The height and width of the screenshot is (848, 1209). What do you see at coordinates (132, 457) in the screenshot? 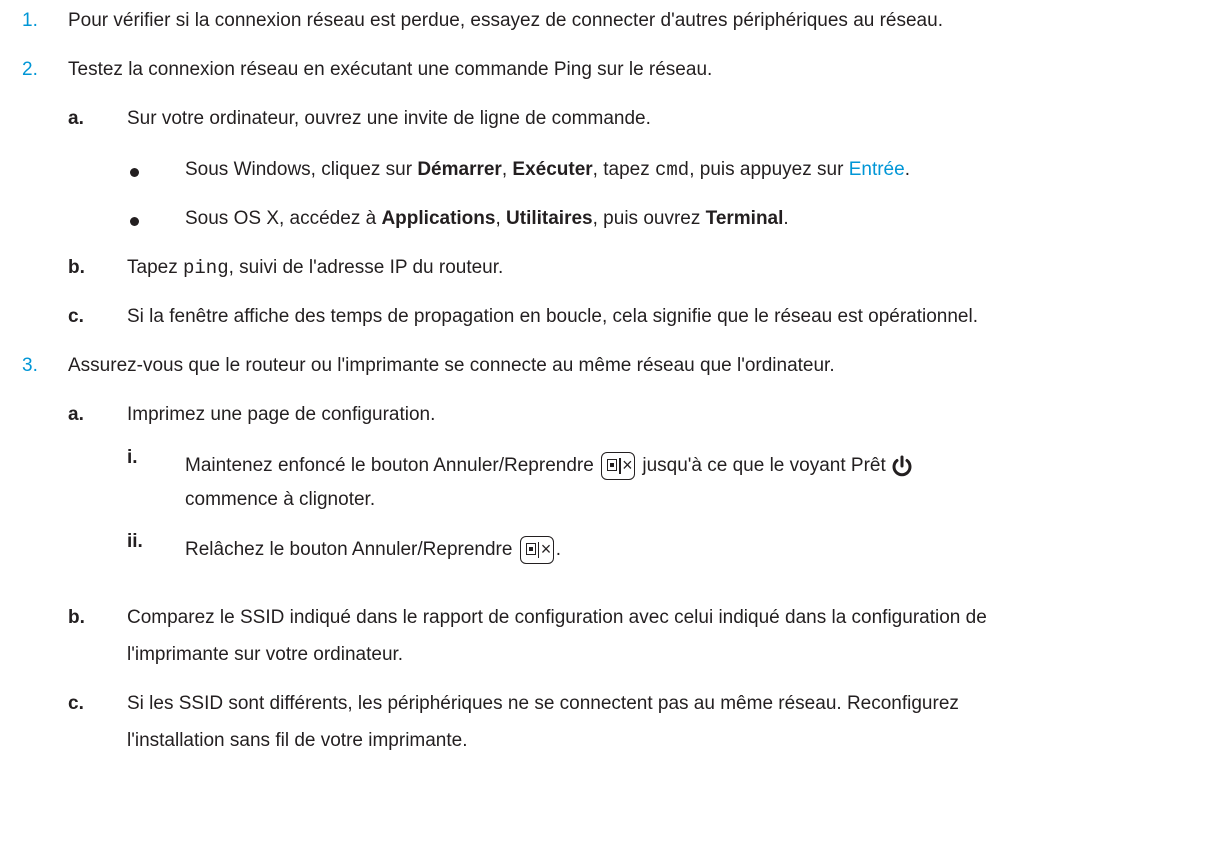
I see `substep-roman: i.` at bounding box center [132, 457].